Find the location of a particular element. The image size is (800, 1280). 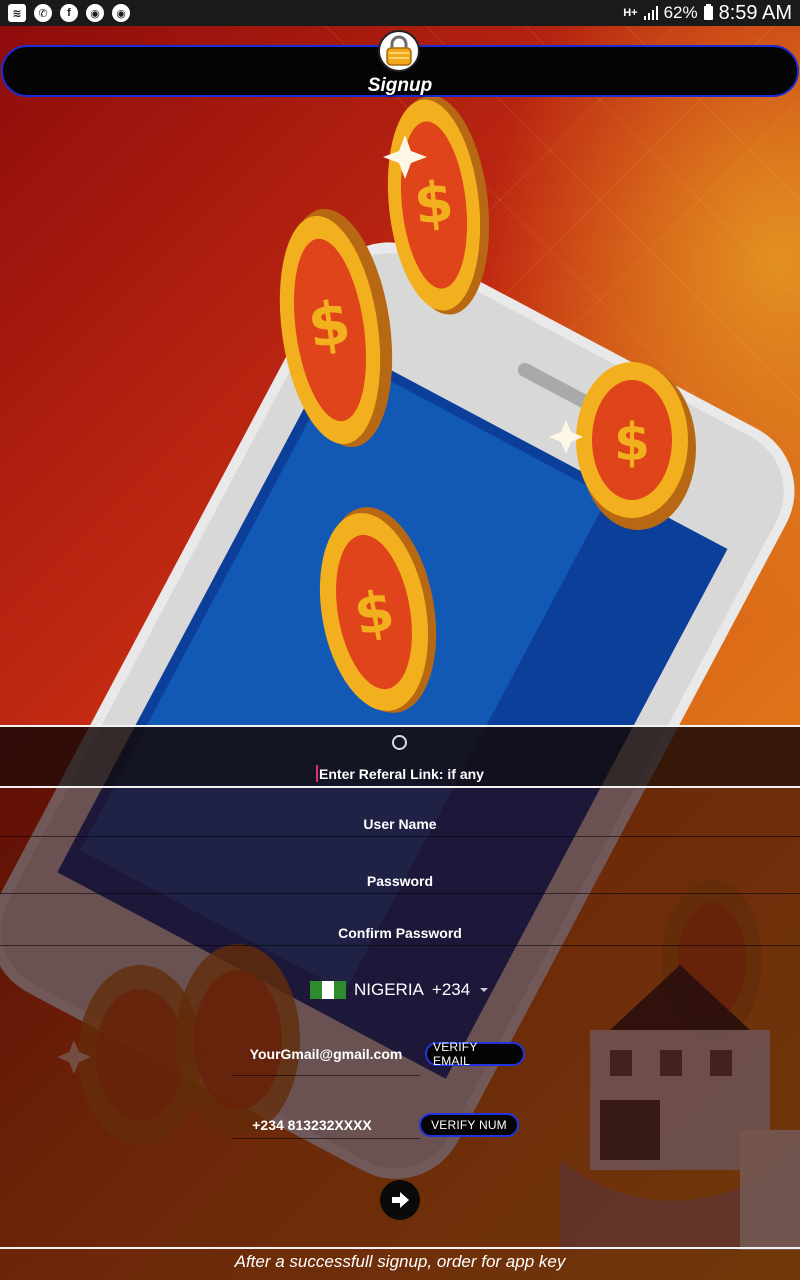

verify-num-button: VERIFY NUM is located at coordinates (469, 1125).